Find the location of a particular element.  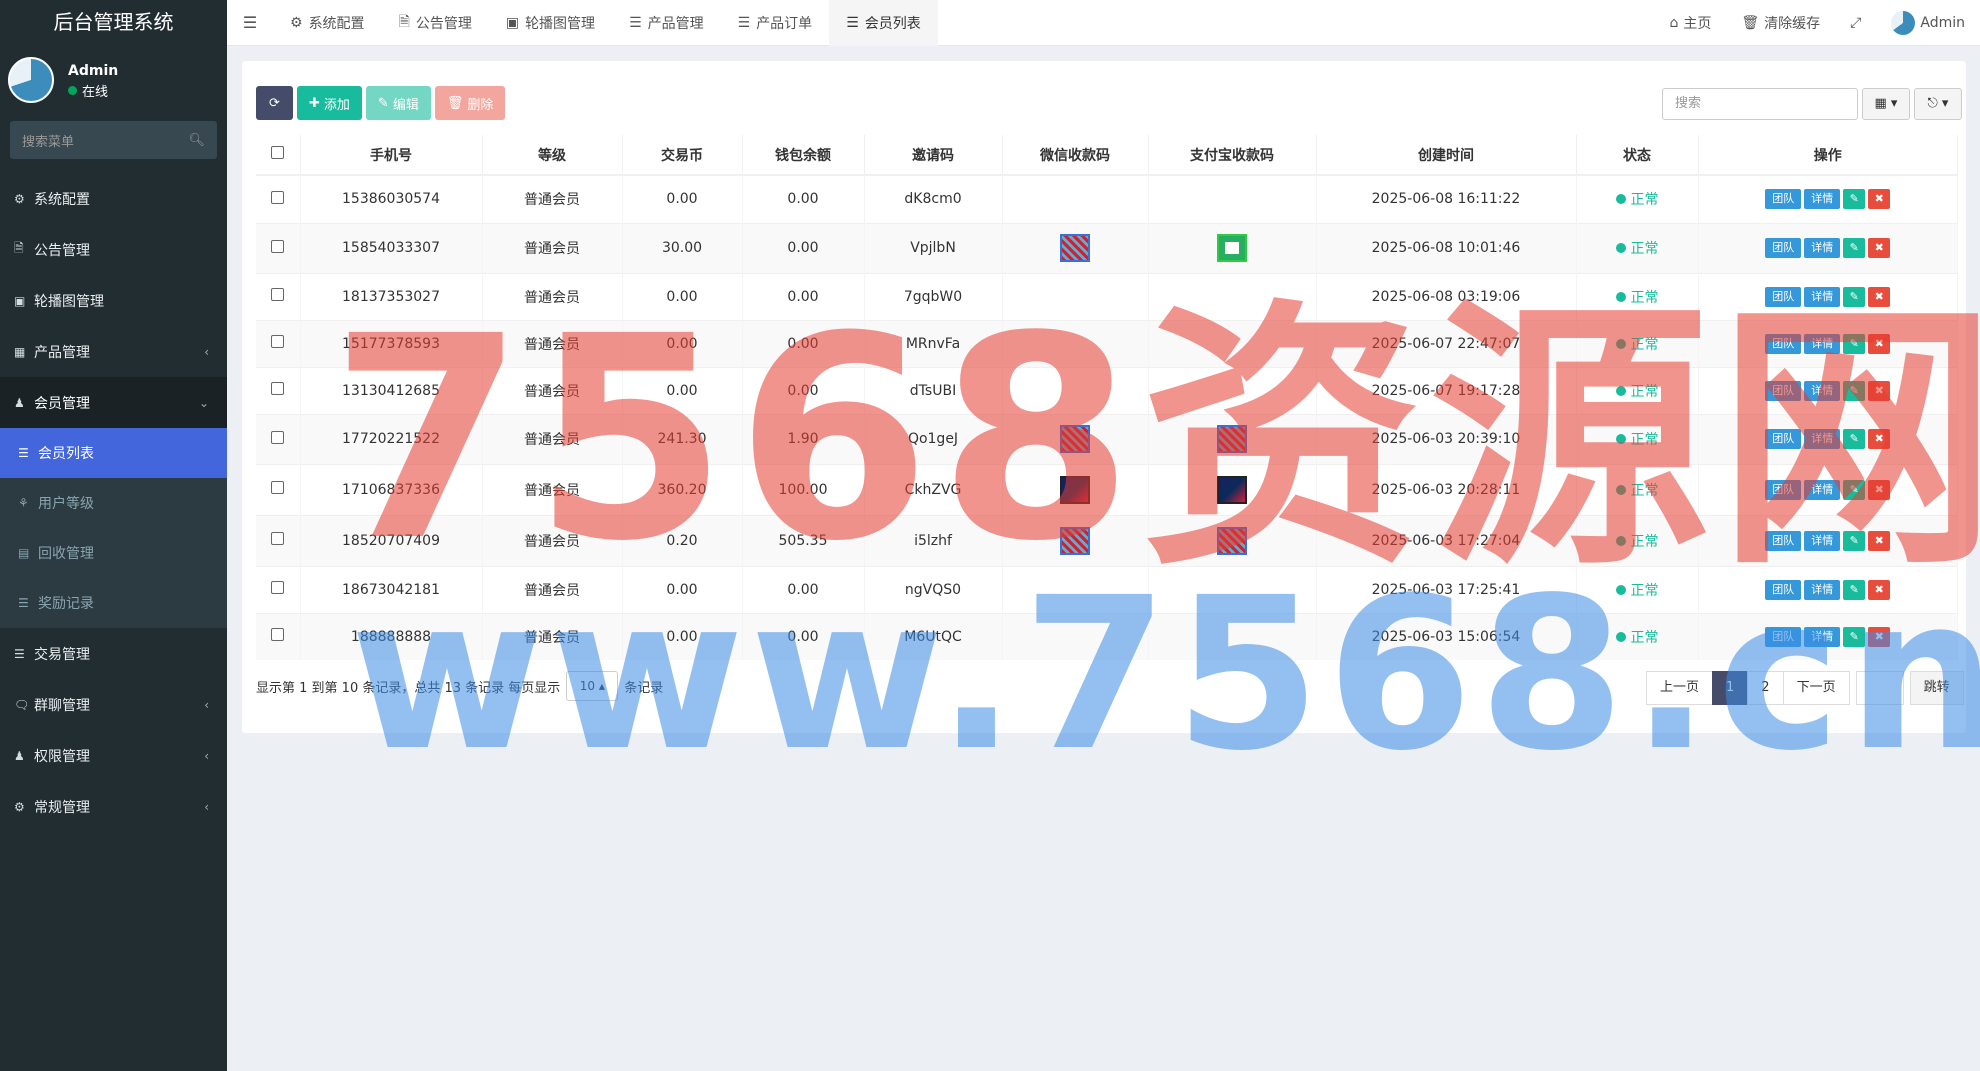

col-wechat-qr: 微信收款码 is located at coordinates (1075, 155).